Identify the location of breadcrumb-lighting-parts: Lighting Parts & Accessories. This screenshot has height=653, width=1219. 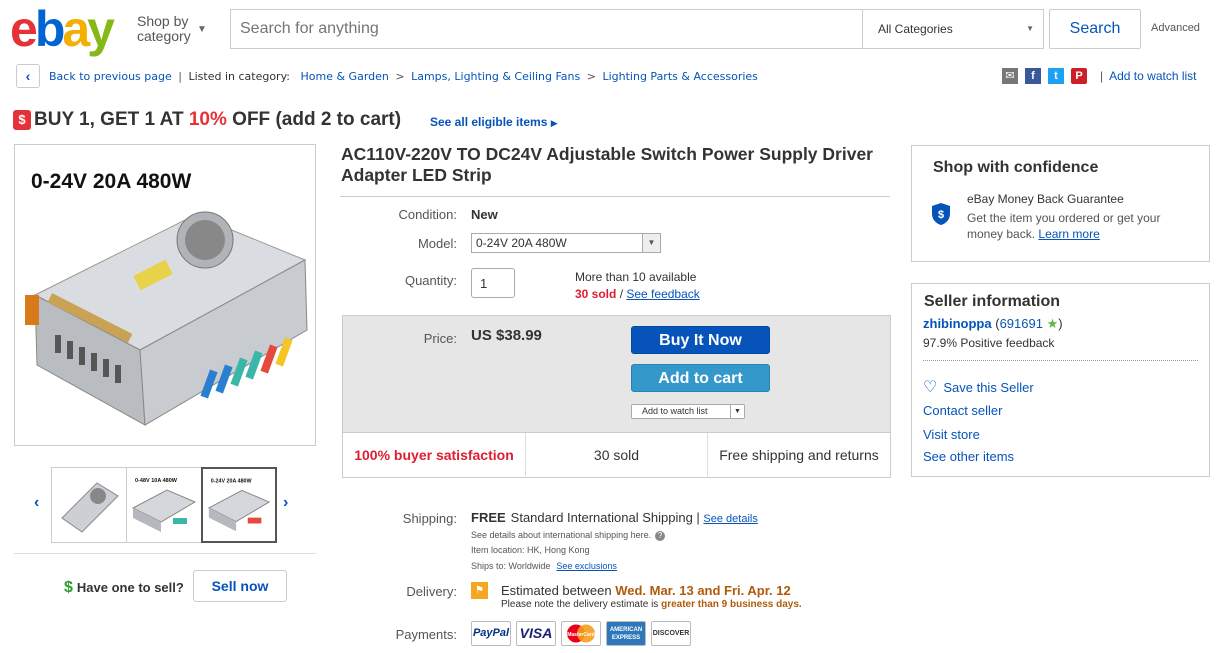
(679, 76).